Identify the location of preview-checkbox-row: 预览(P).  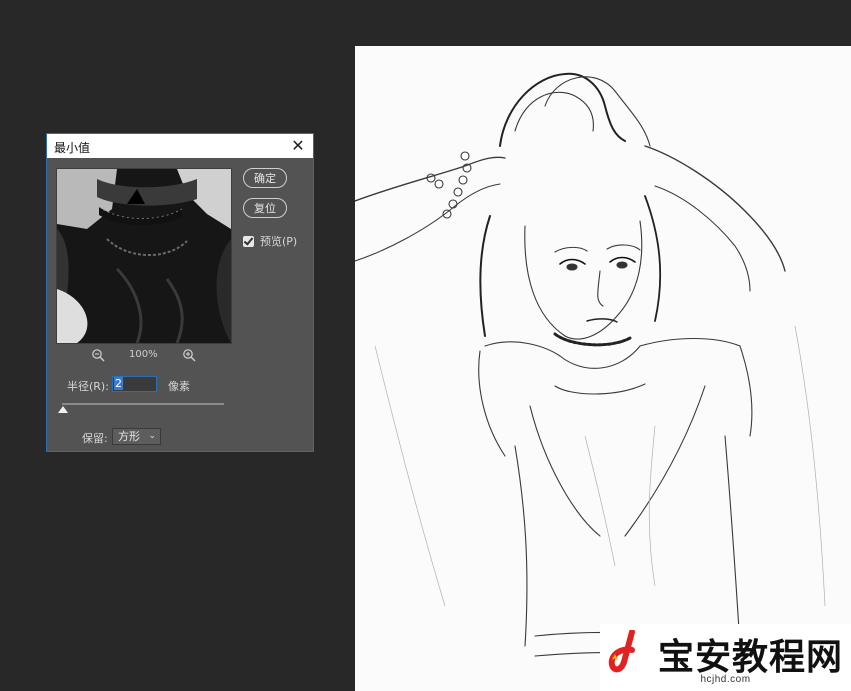
(270, 241).